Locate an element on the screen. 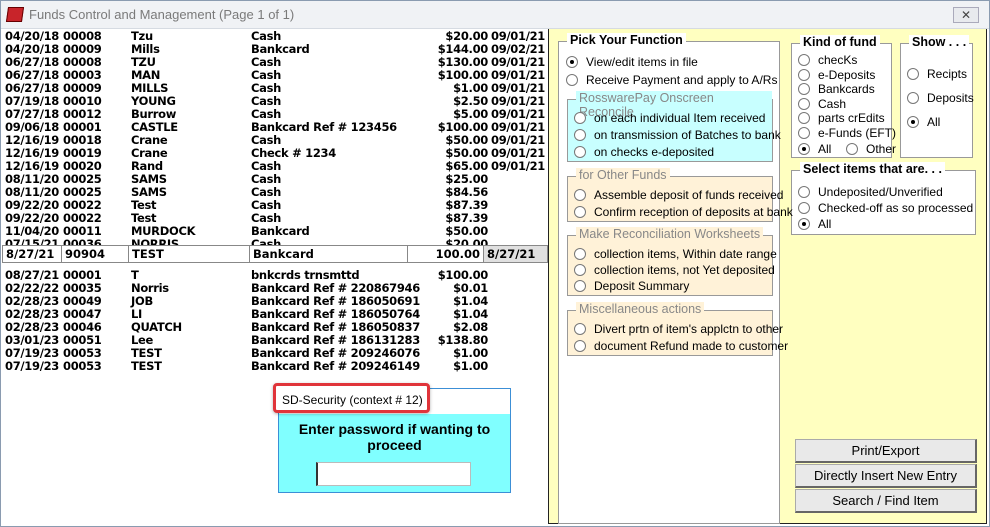 The width and height of the screenshot is (990, 527). radio-misc-0: Divert prtn of item's applctn to other is located at coordinates (678, 329).